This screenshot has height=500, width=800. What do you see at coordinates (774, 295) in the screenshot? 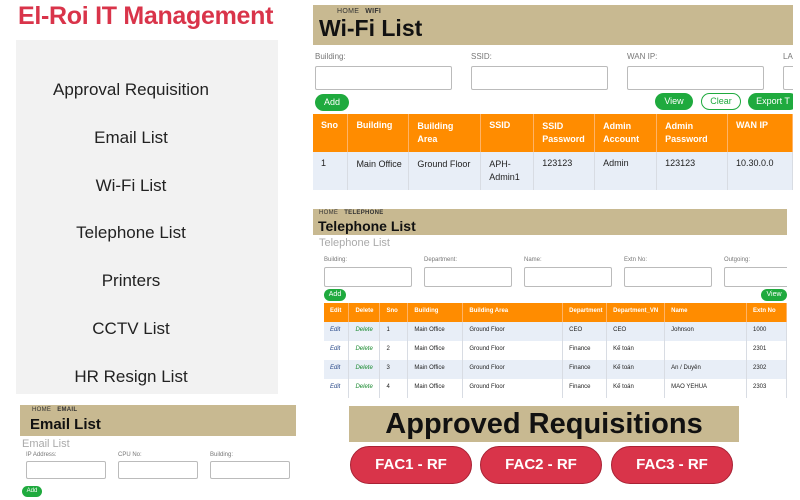
I see `tel-view-button: View` at bounding box center [774, 295].